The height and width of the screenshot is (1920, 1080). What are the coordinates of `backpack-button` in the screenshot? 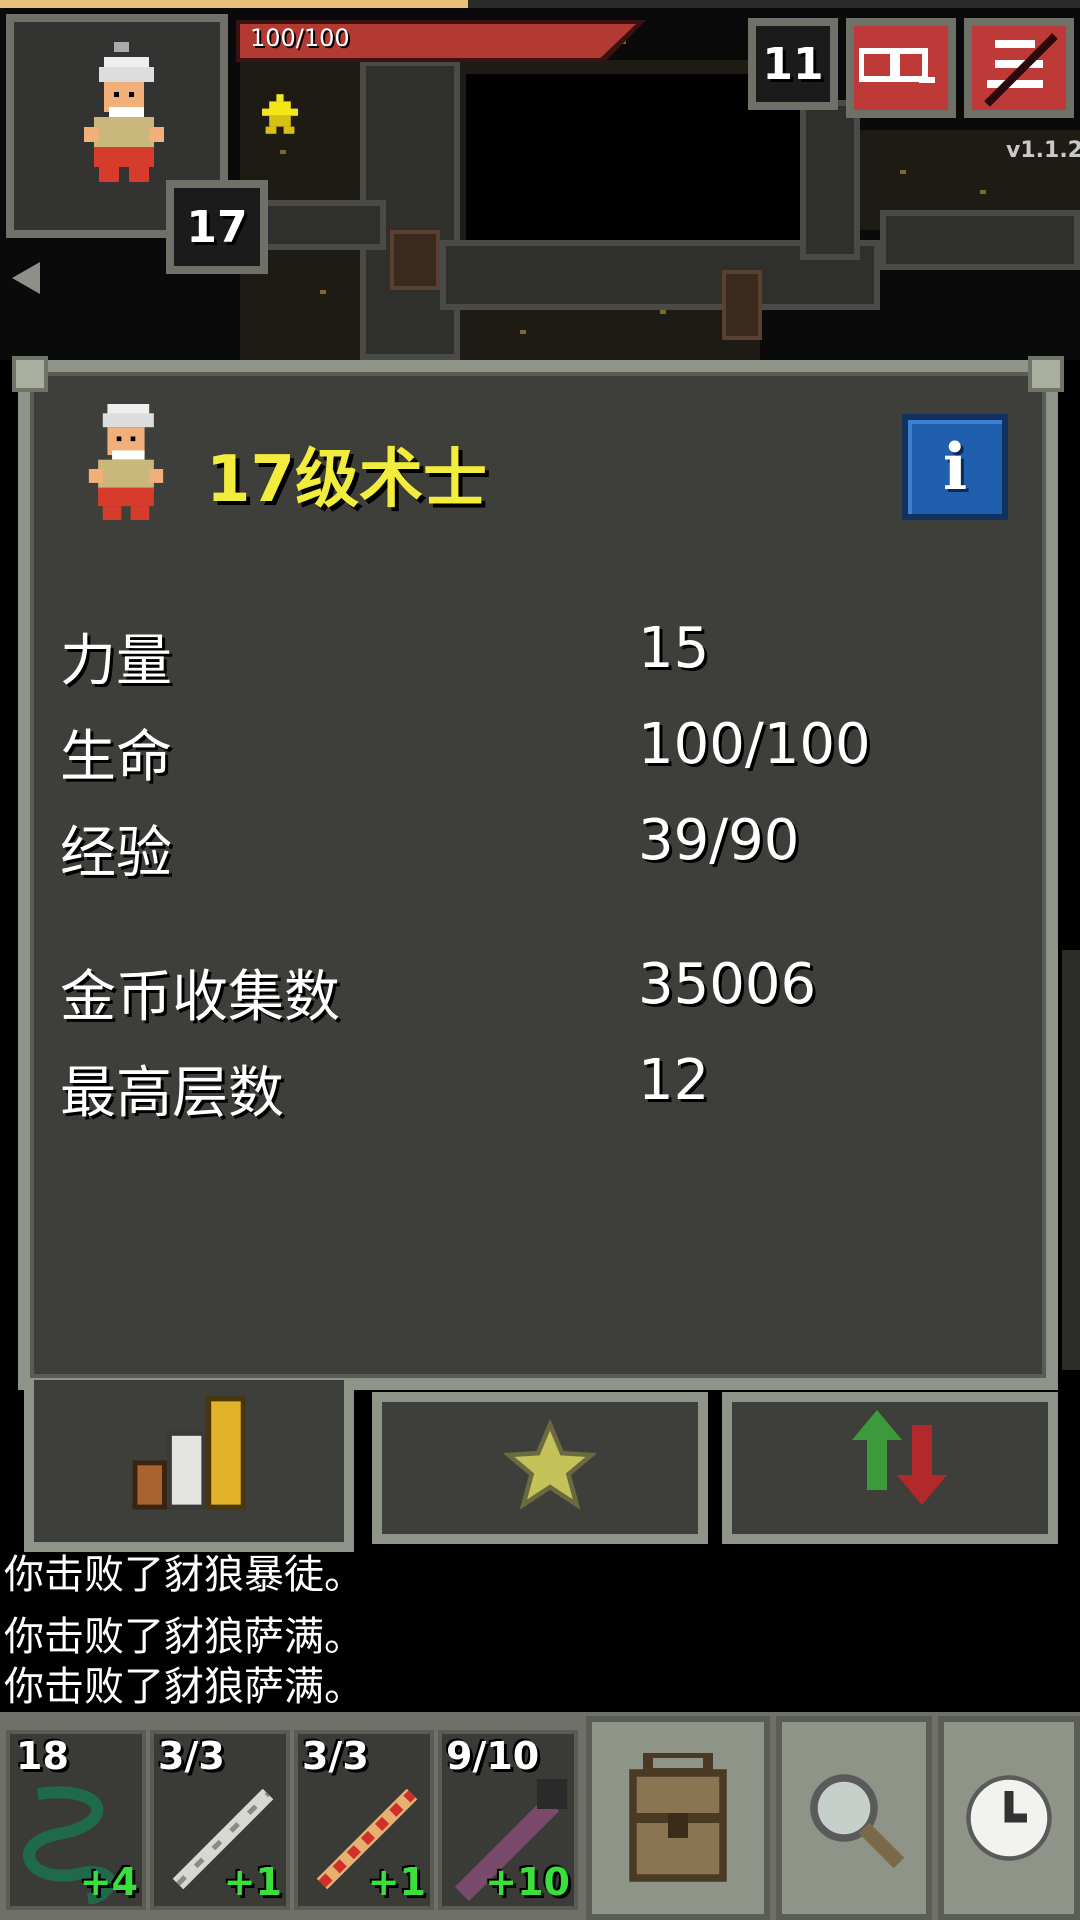 It's located at (678, 1818).